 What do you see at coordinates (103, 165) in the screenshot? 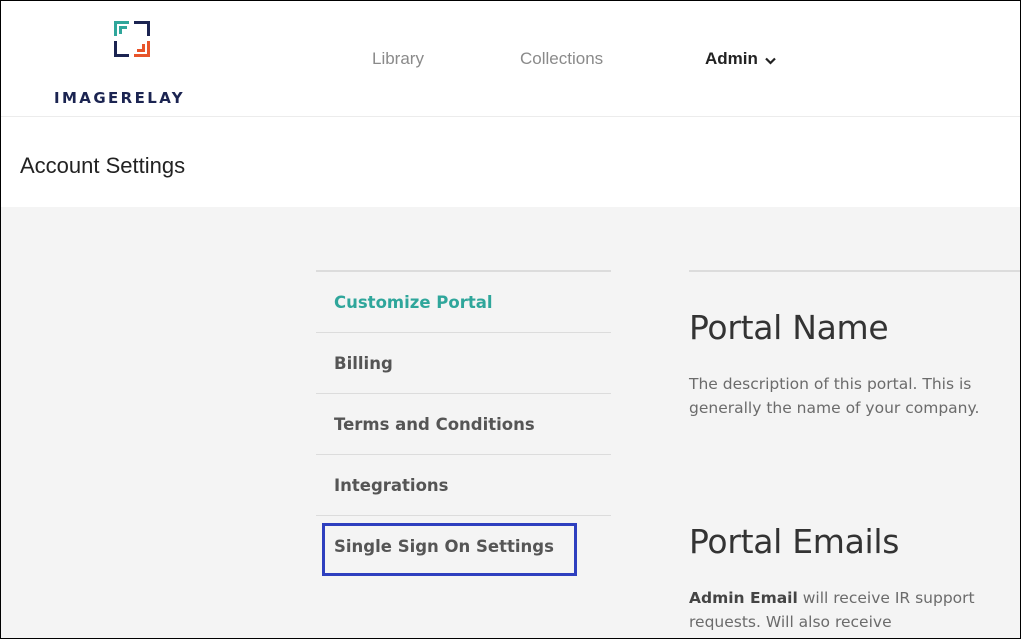
I see `page-title: Account Settings` at bounding box center [103, 165].